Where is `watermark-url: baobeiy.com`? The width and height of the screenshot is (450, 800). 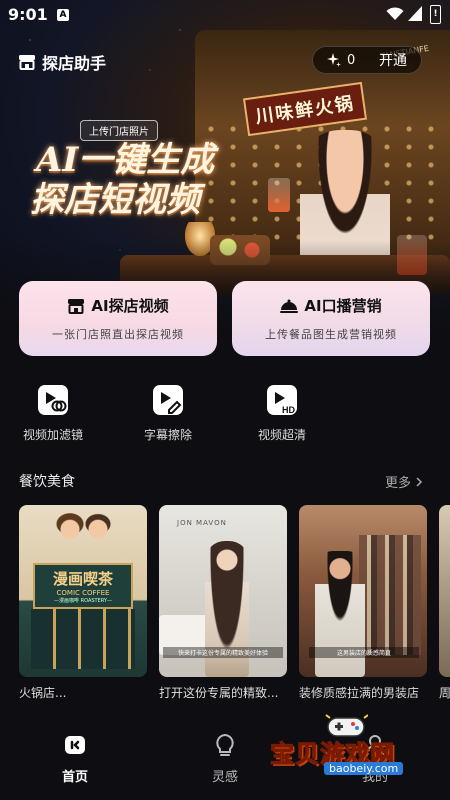
watermark-url: baobeiy.com is located at coordinates (364, 768).